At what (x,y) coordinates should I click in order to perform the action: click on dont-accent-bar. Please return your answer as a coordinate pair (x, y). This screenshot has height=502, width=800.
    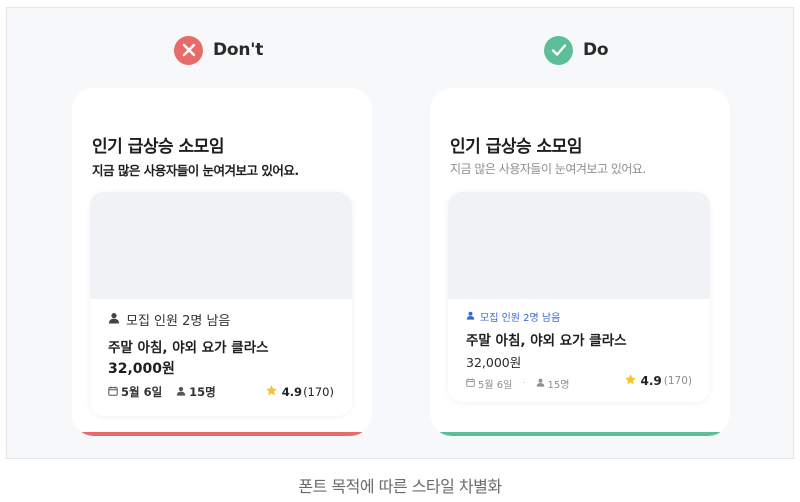
    Looking at the image, I should click on (222, 434).